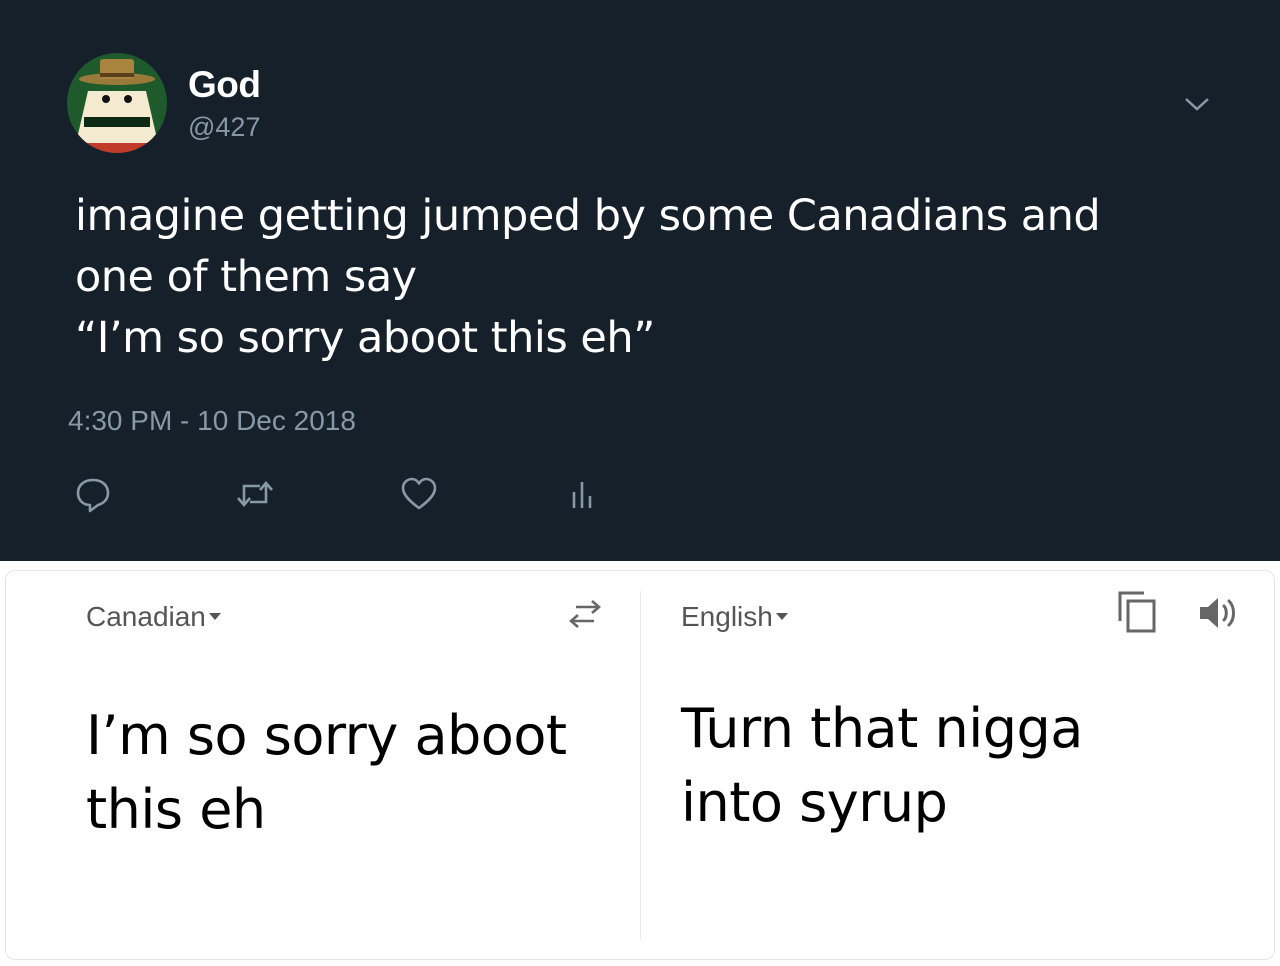 The width and height of the screenshot is (1280, 966). What do you see at coordinates (326, 735) in the screenshot?
I see `source-text-line: I’m so sorry aboot` at bounding box center [326, 735].